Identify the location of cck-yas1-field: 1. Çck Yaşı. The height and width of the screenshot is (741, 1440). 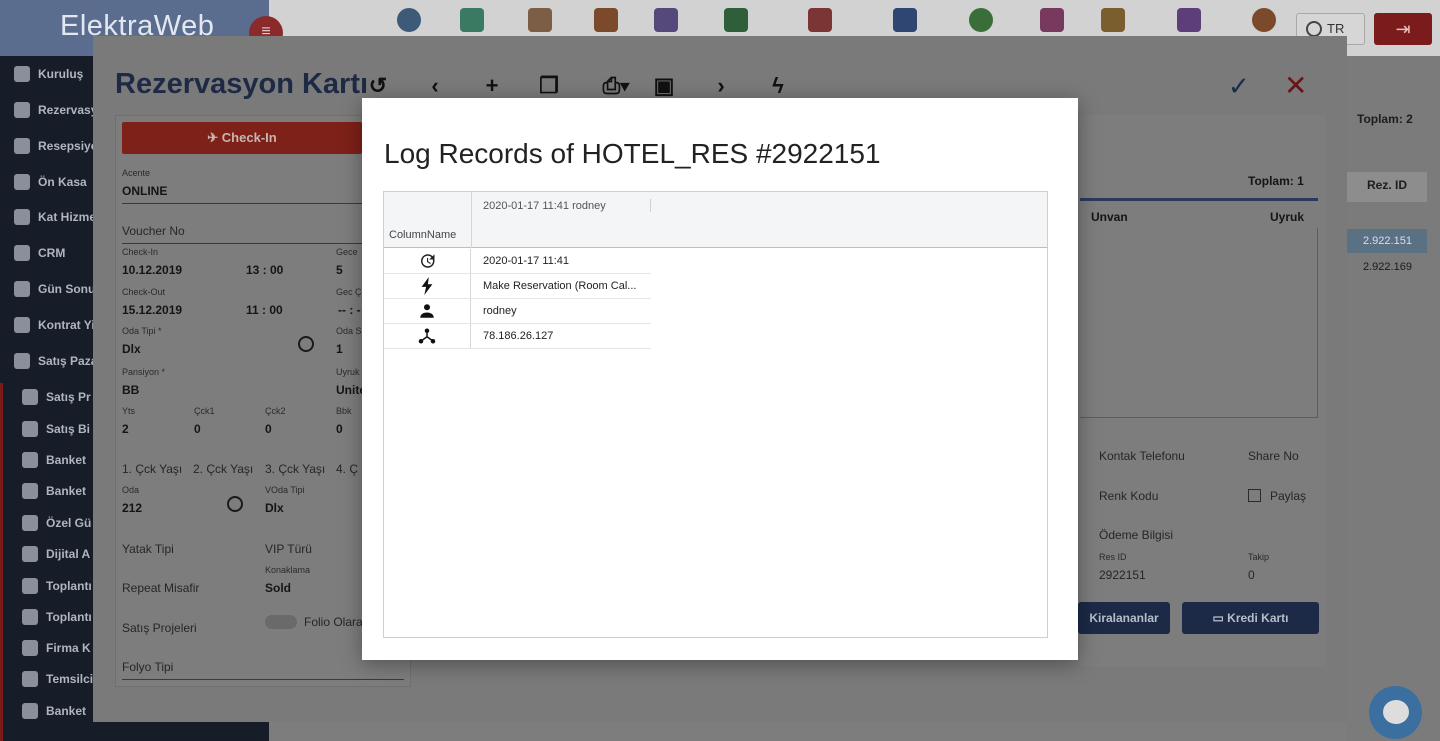
(152, 469).